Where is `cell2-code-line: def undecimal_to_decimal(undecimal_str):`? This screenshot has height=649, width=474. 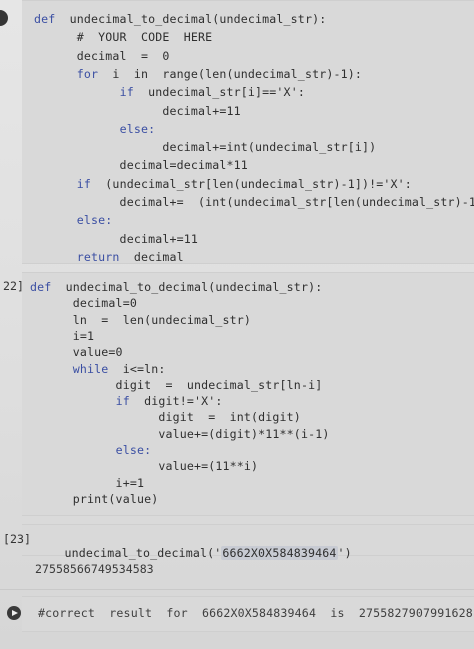
cell2-code-line: def undecimal_to_decimal(undecimal_str): is located at coordinates (176, 287).